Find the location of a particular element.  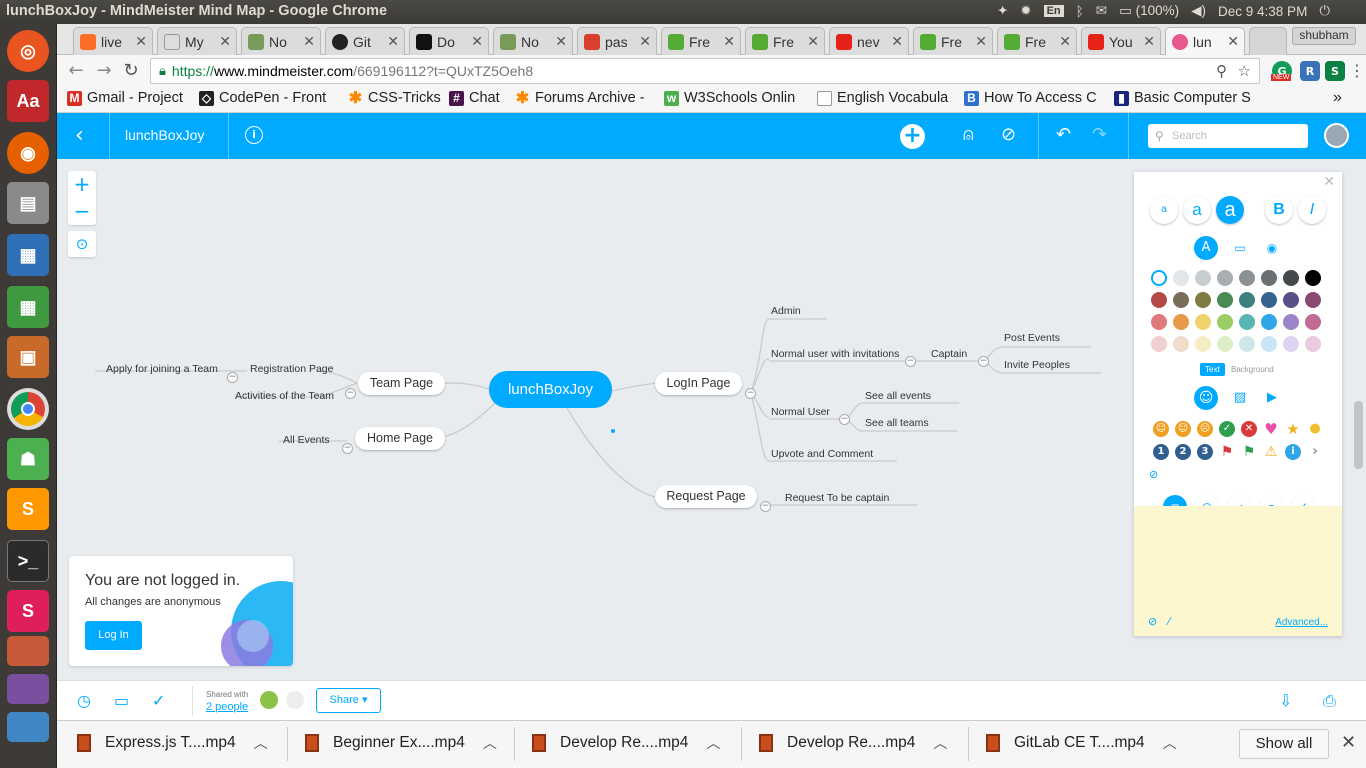

cross-emoji-icon: ✕ is located at coordinates (1249, 429).